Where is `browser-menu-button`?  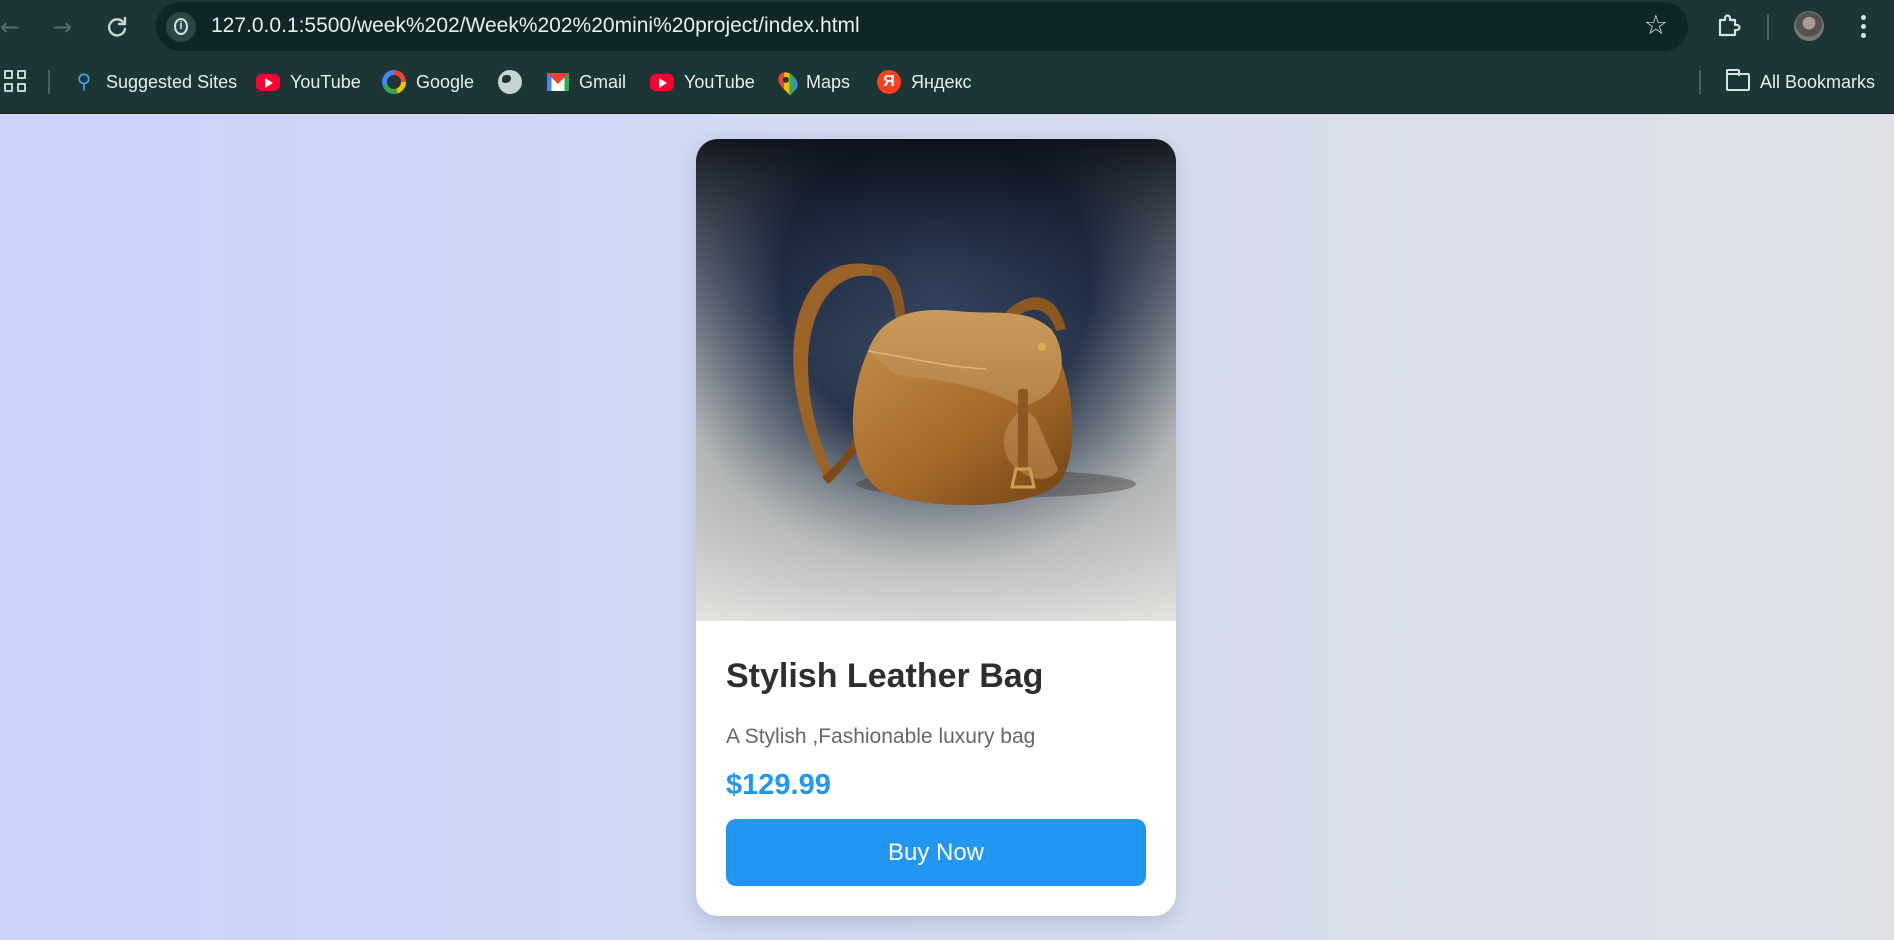 browser-menu-button is located at coordinates (1863, 27).